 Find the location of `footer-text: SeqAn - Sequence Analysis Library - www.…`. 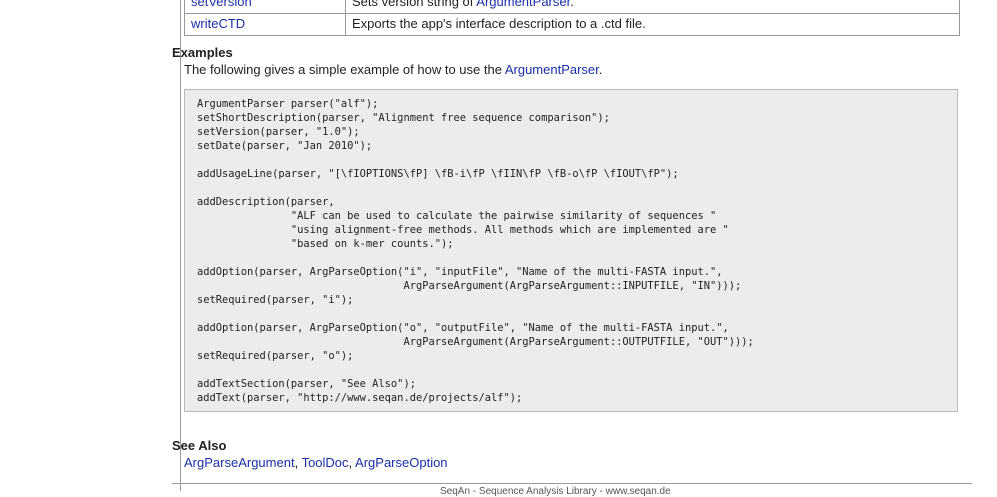

footer-text: SeqAn - Sequence Analysis Library - www.… is located at coordinates (555, 491).